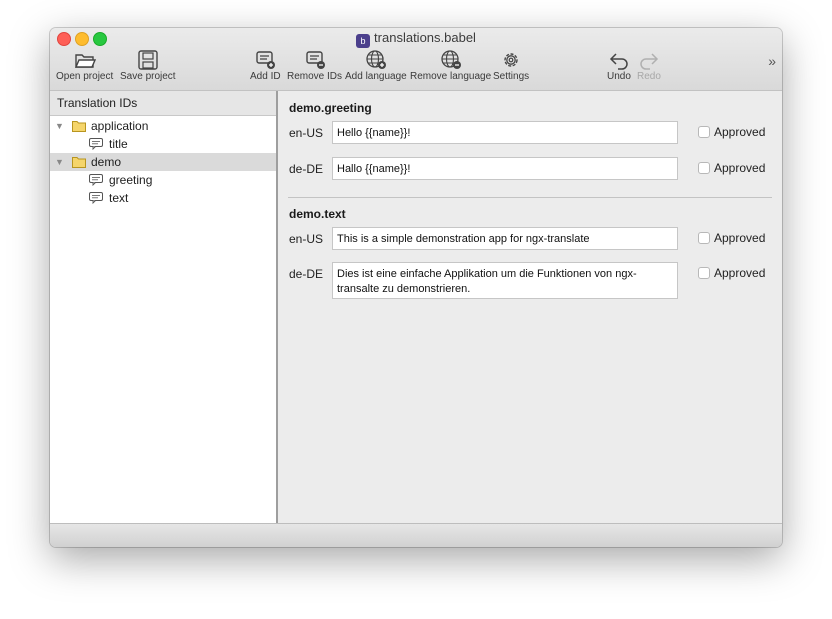  Describe the element at coordinates (163, 144) in the screenshot. I see `tree-item-title: title` at that location.